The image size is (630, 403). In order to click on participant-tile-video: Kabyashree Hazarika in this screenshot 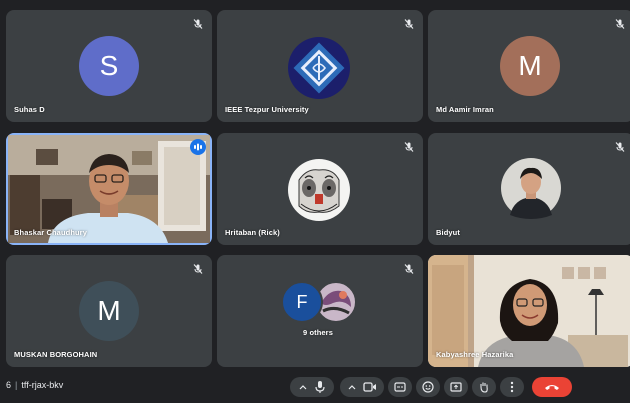, I will do `click(529, 311)`.